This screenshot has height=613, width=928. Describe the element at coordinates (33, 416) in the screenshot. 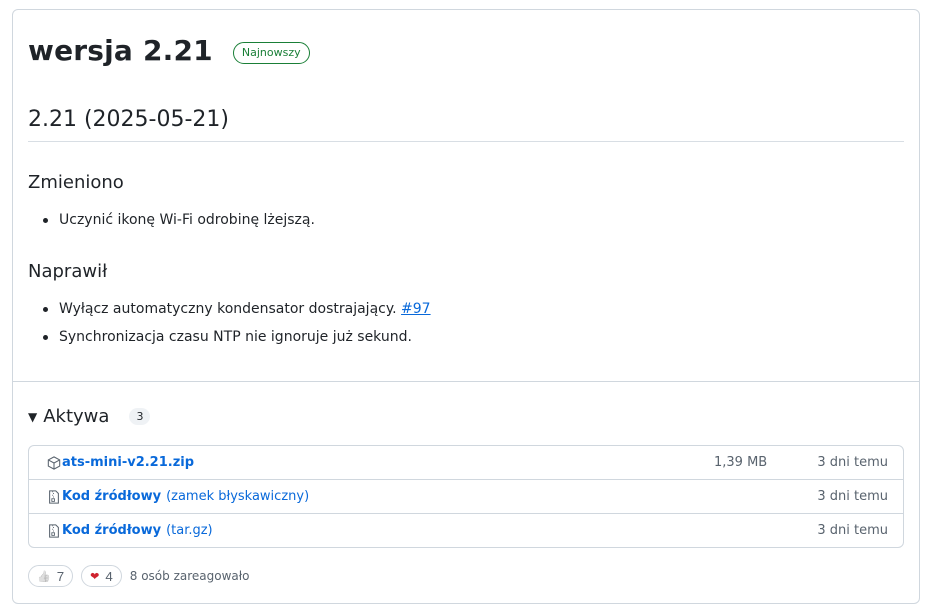

I see `caret-down-icon: ▼` at that location.